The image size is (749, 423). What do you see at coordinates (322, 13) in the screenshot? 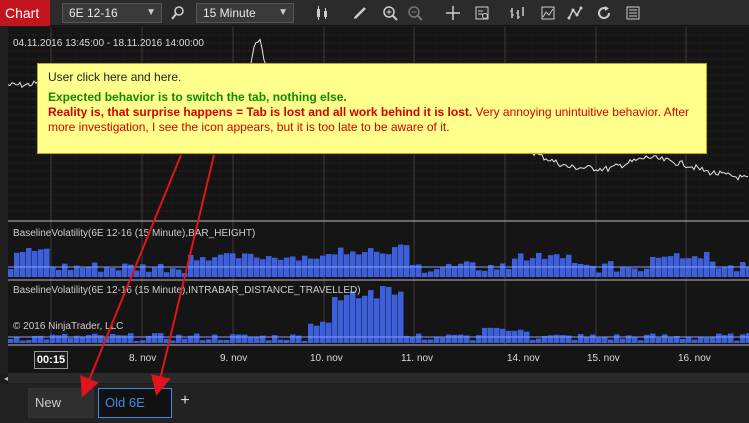
I see `candlestick-icon` at bounding box center [322, 13].